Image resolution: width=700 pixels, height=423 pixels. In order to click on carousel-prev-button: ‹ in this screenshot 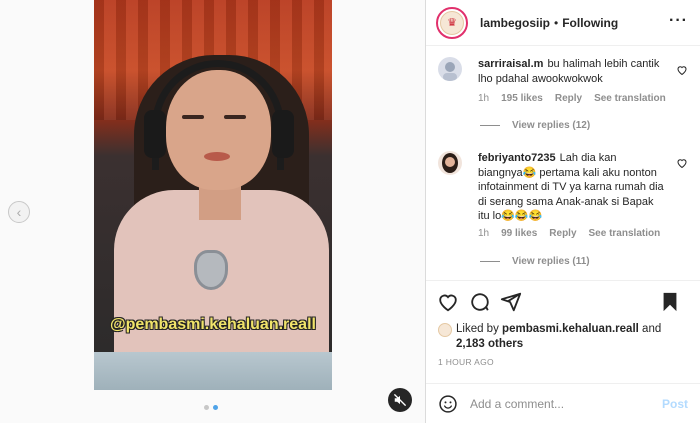, I will do `click(19, 212)`.